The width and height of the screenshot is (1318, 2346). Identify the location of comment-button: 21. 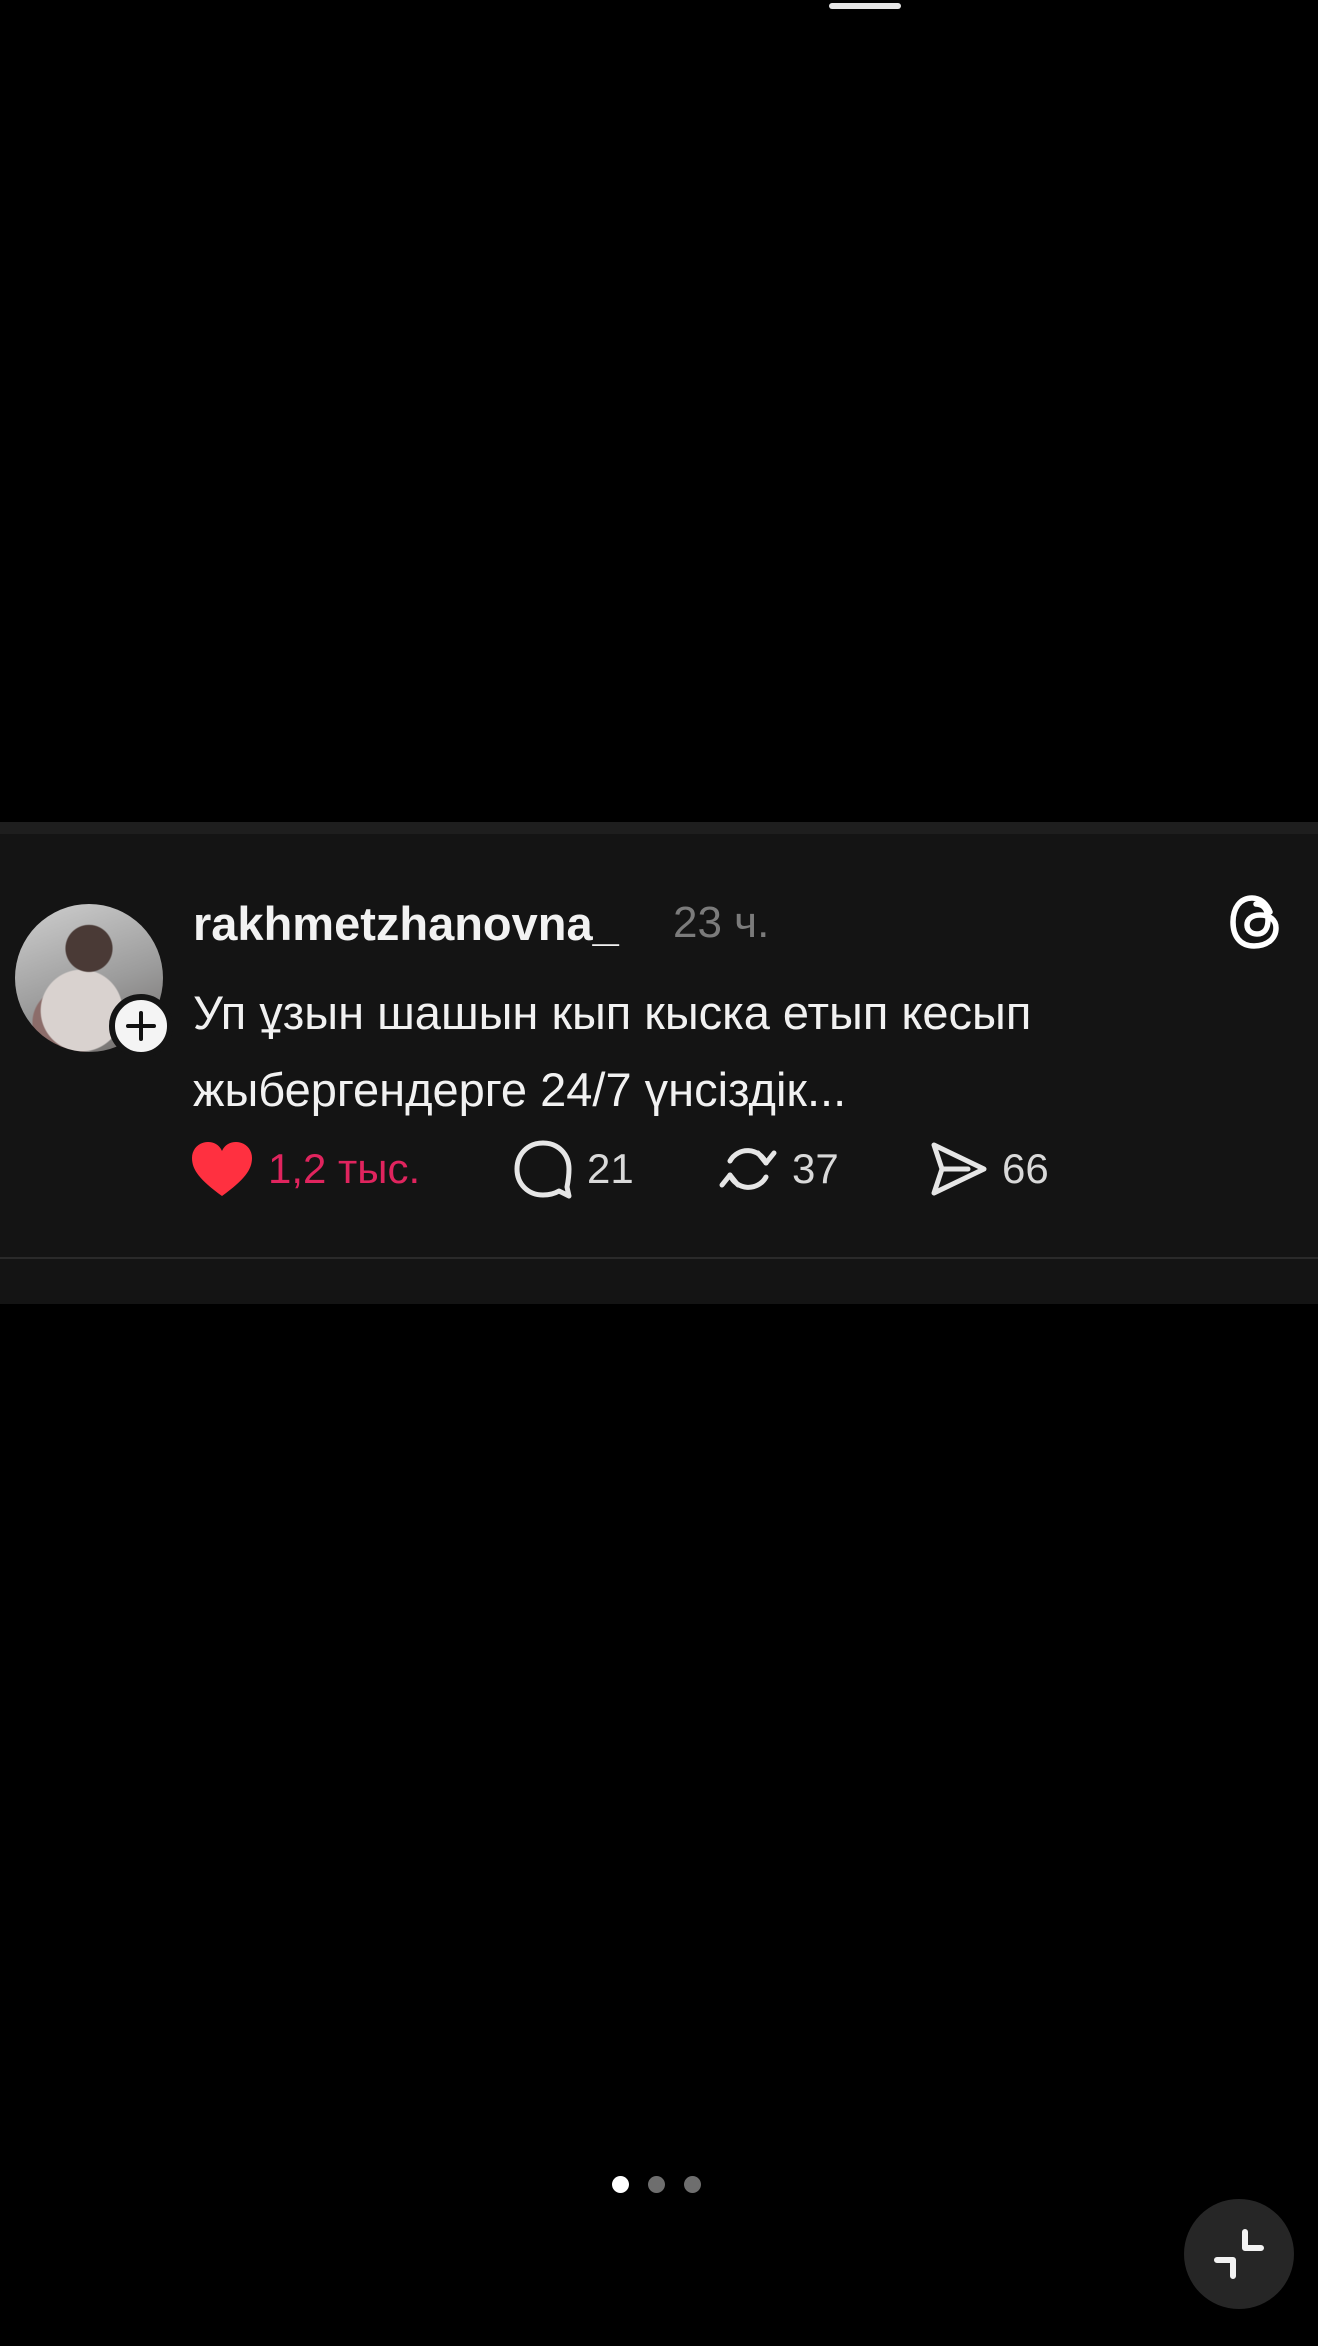
(573, 1169).